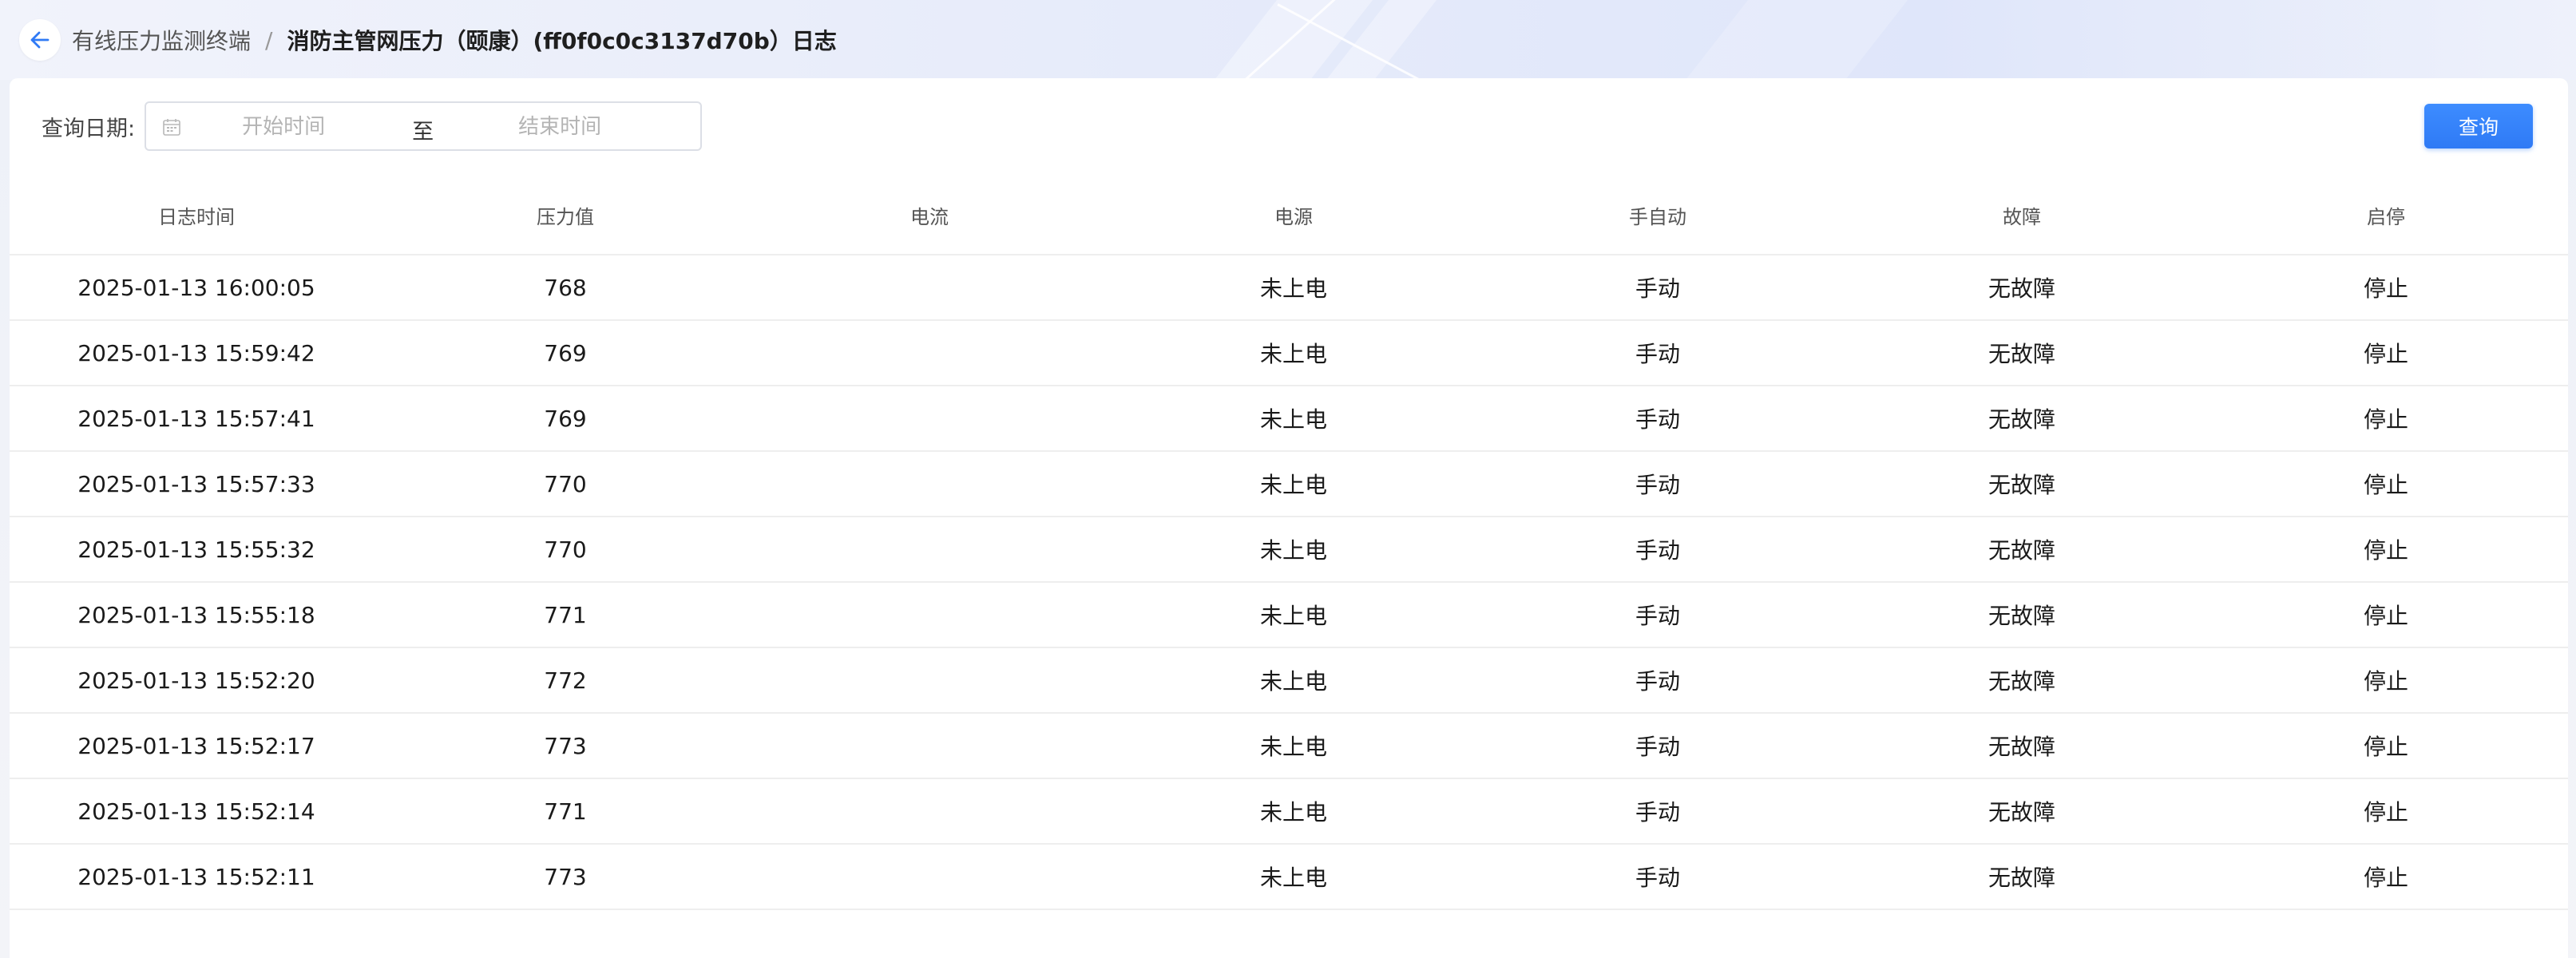 The image size is (2576, 958). I want to click on back-button, so click(40, 40).